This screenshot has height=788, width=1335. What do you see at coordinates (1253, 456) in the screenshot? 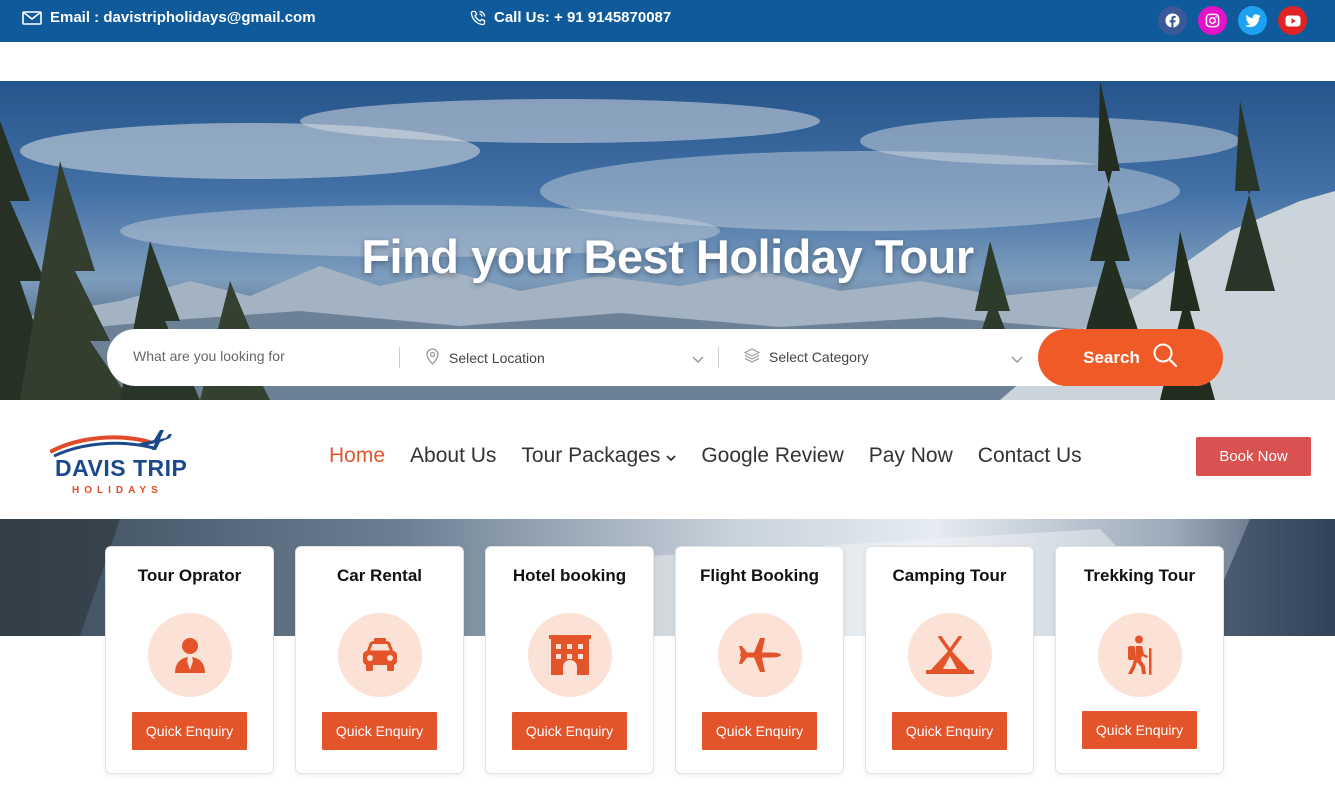
I see `book-now-button: Book Now` at bounding box center [1253, 456].